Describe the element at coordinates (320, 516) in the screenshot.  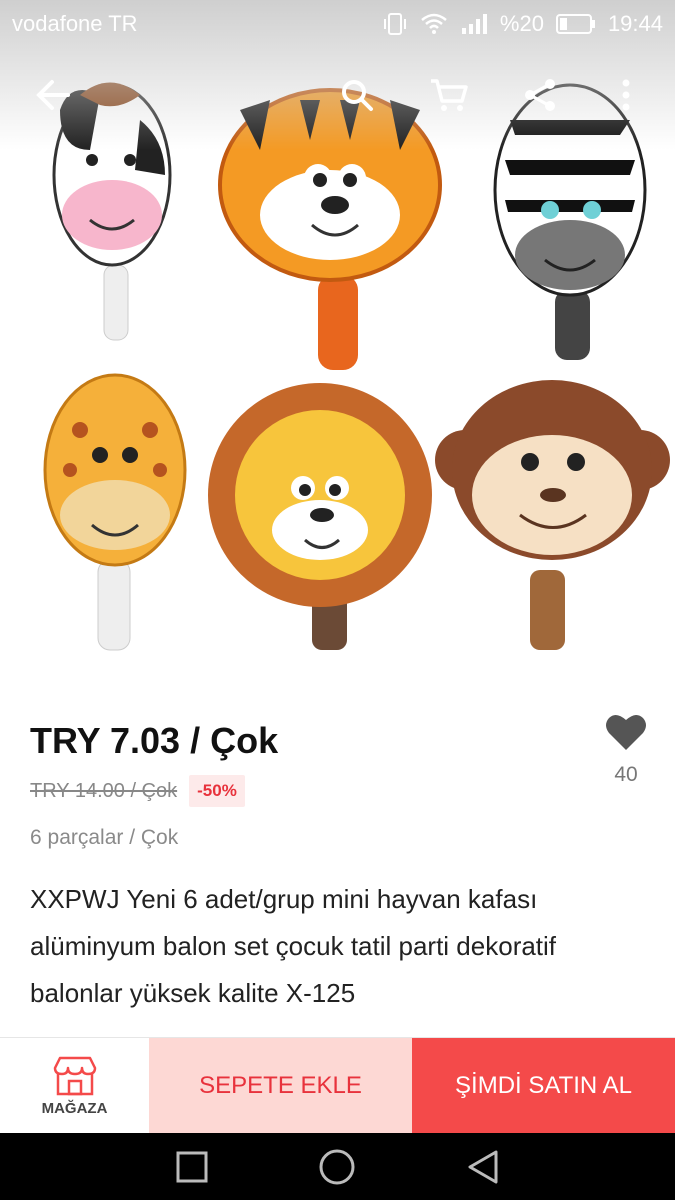
I see `lion-balloon` at that location.